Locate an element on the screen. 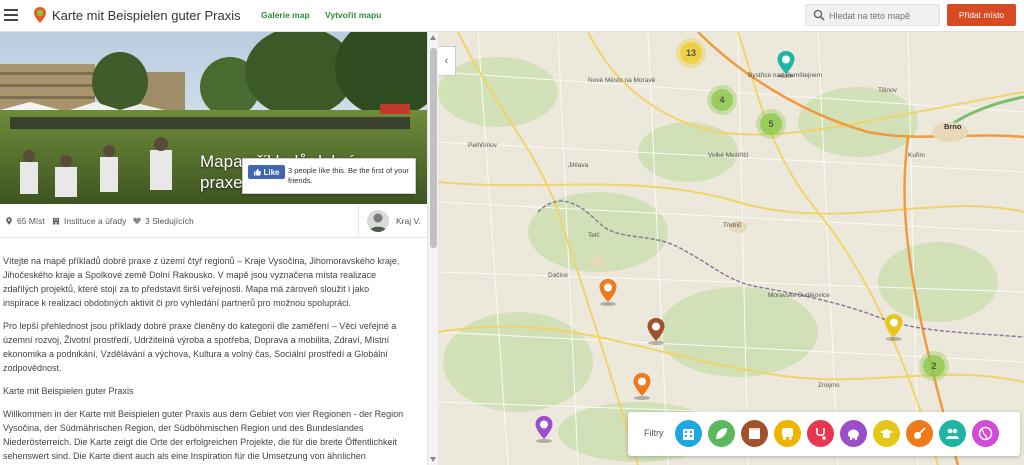  author-name: Kraj V. is located at coordinates (408, 221).